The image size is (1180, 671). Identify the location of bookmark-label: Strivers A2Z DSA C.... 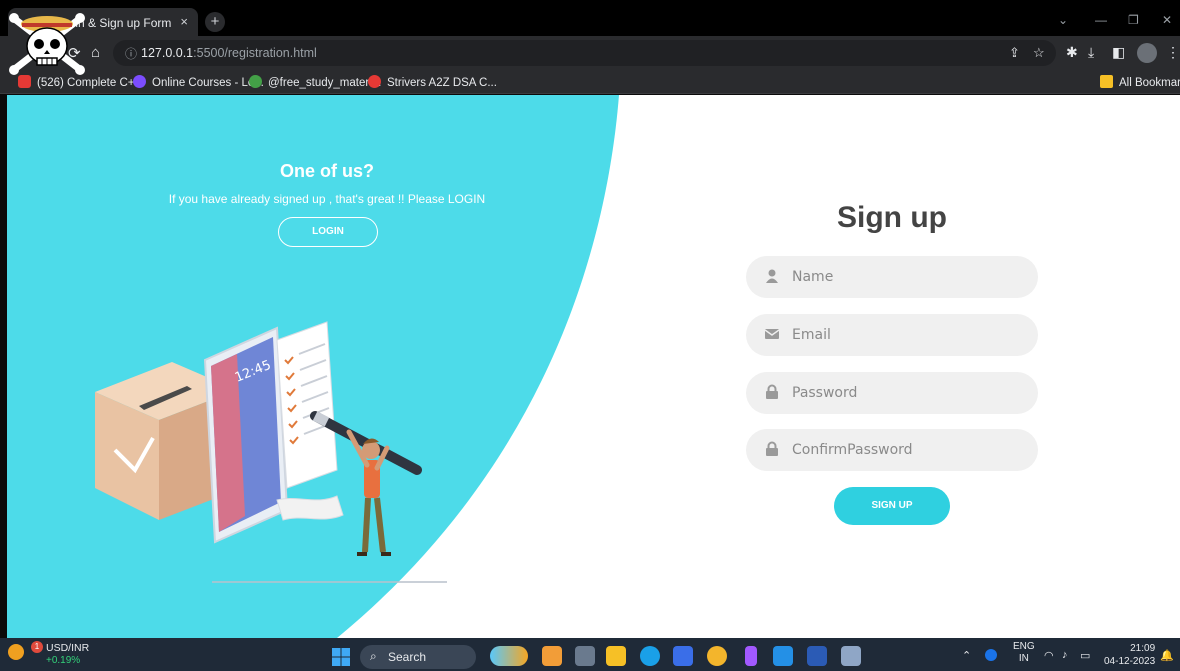
(442, 83).